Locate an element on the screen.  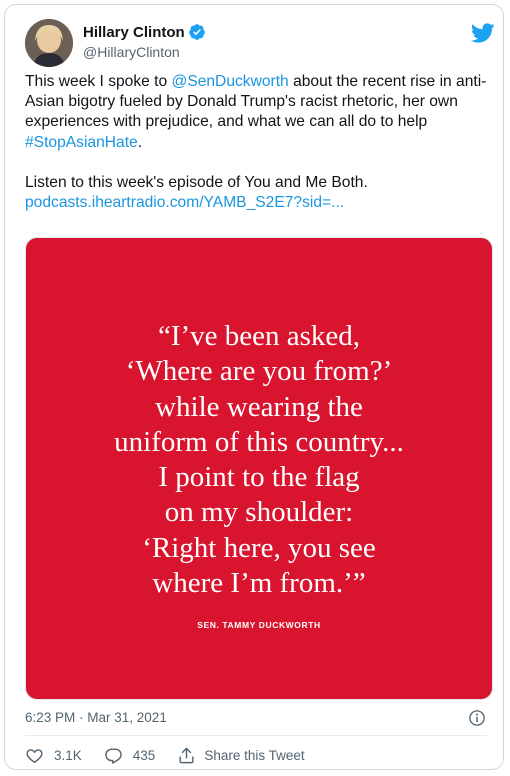
share-icon is located at coordinates (186, 755).